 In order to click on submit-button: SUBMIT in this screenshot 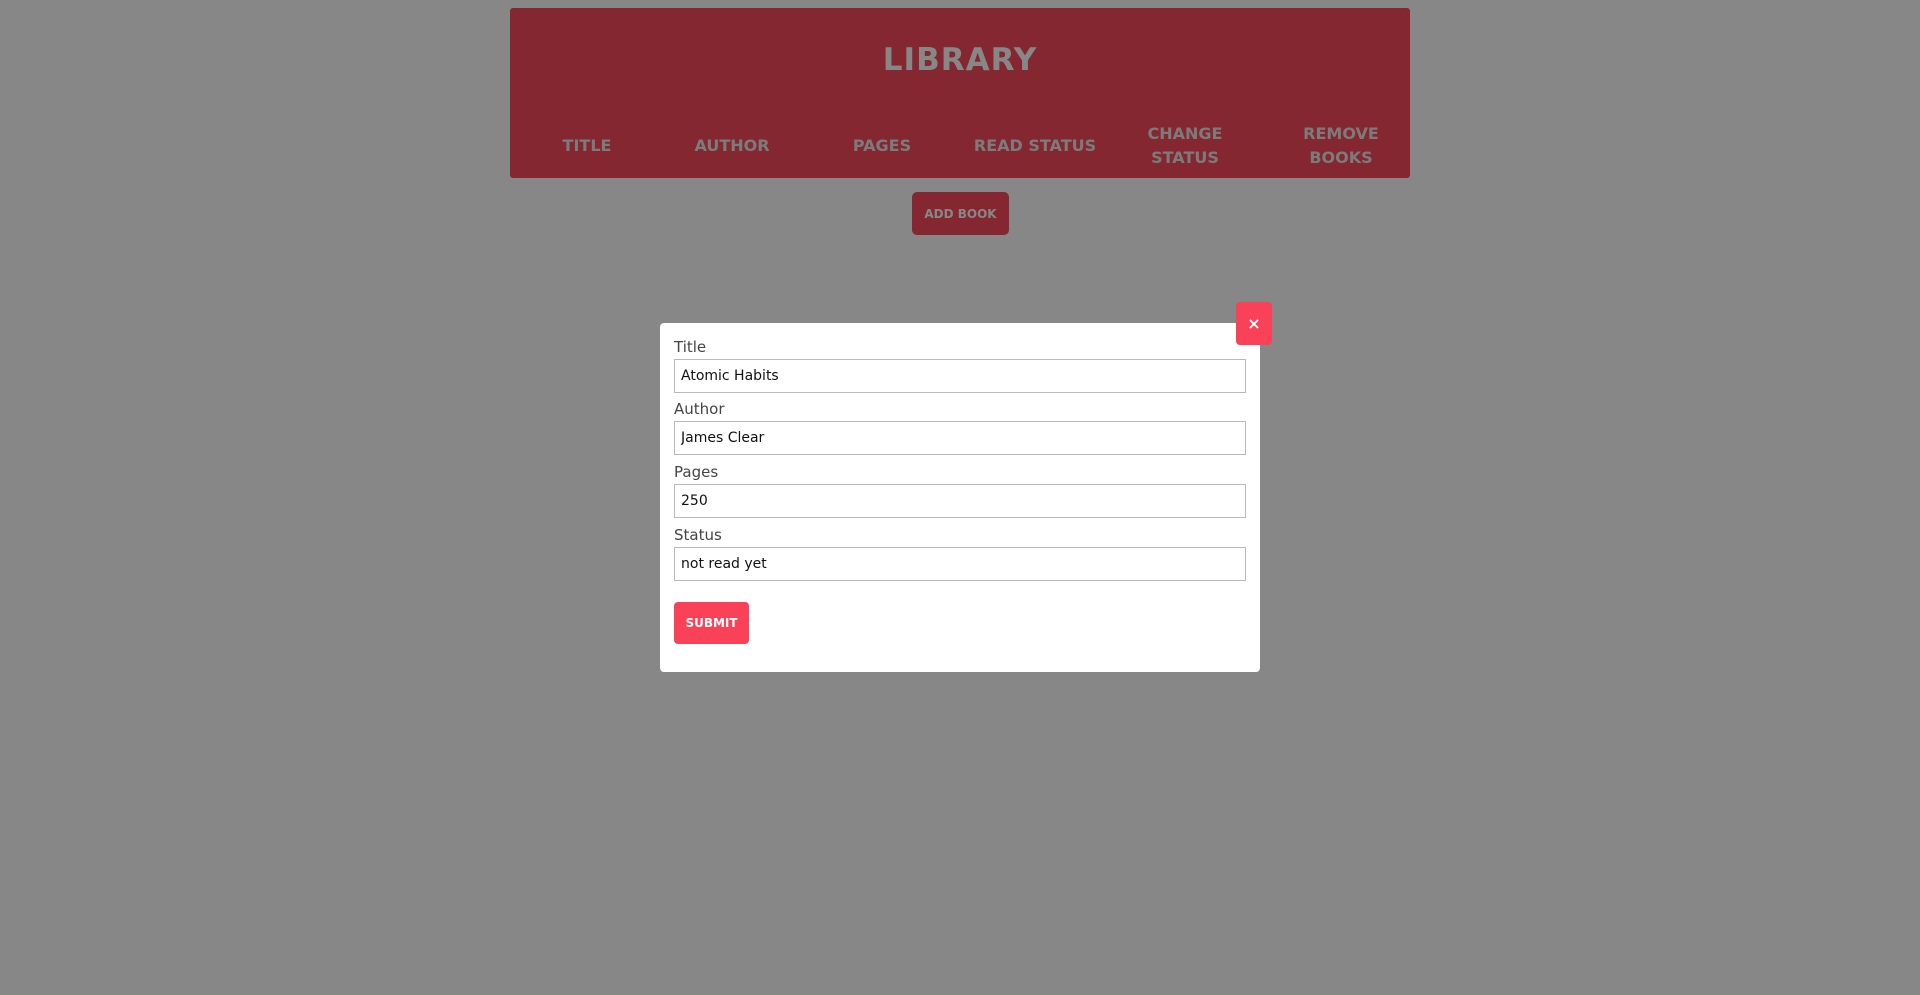, I will do `click(711, 623)`.